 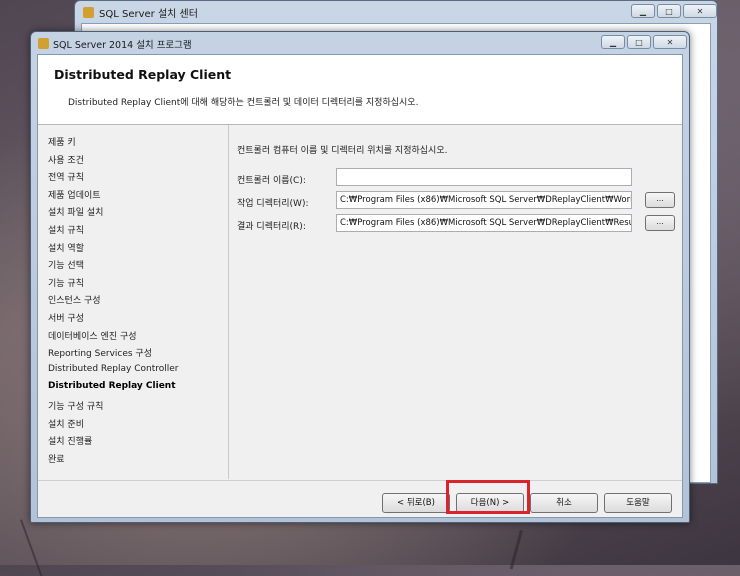 What do you see at coordinates (66, 248) in the screenshot?
I see `nav-item: 설치 역할` at bounding box center [66, 248].